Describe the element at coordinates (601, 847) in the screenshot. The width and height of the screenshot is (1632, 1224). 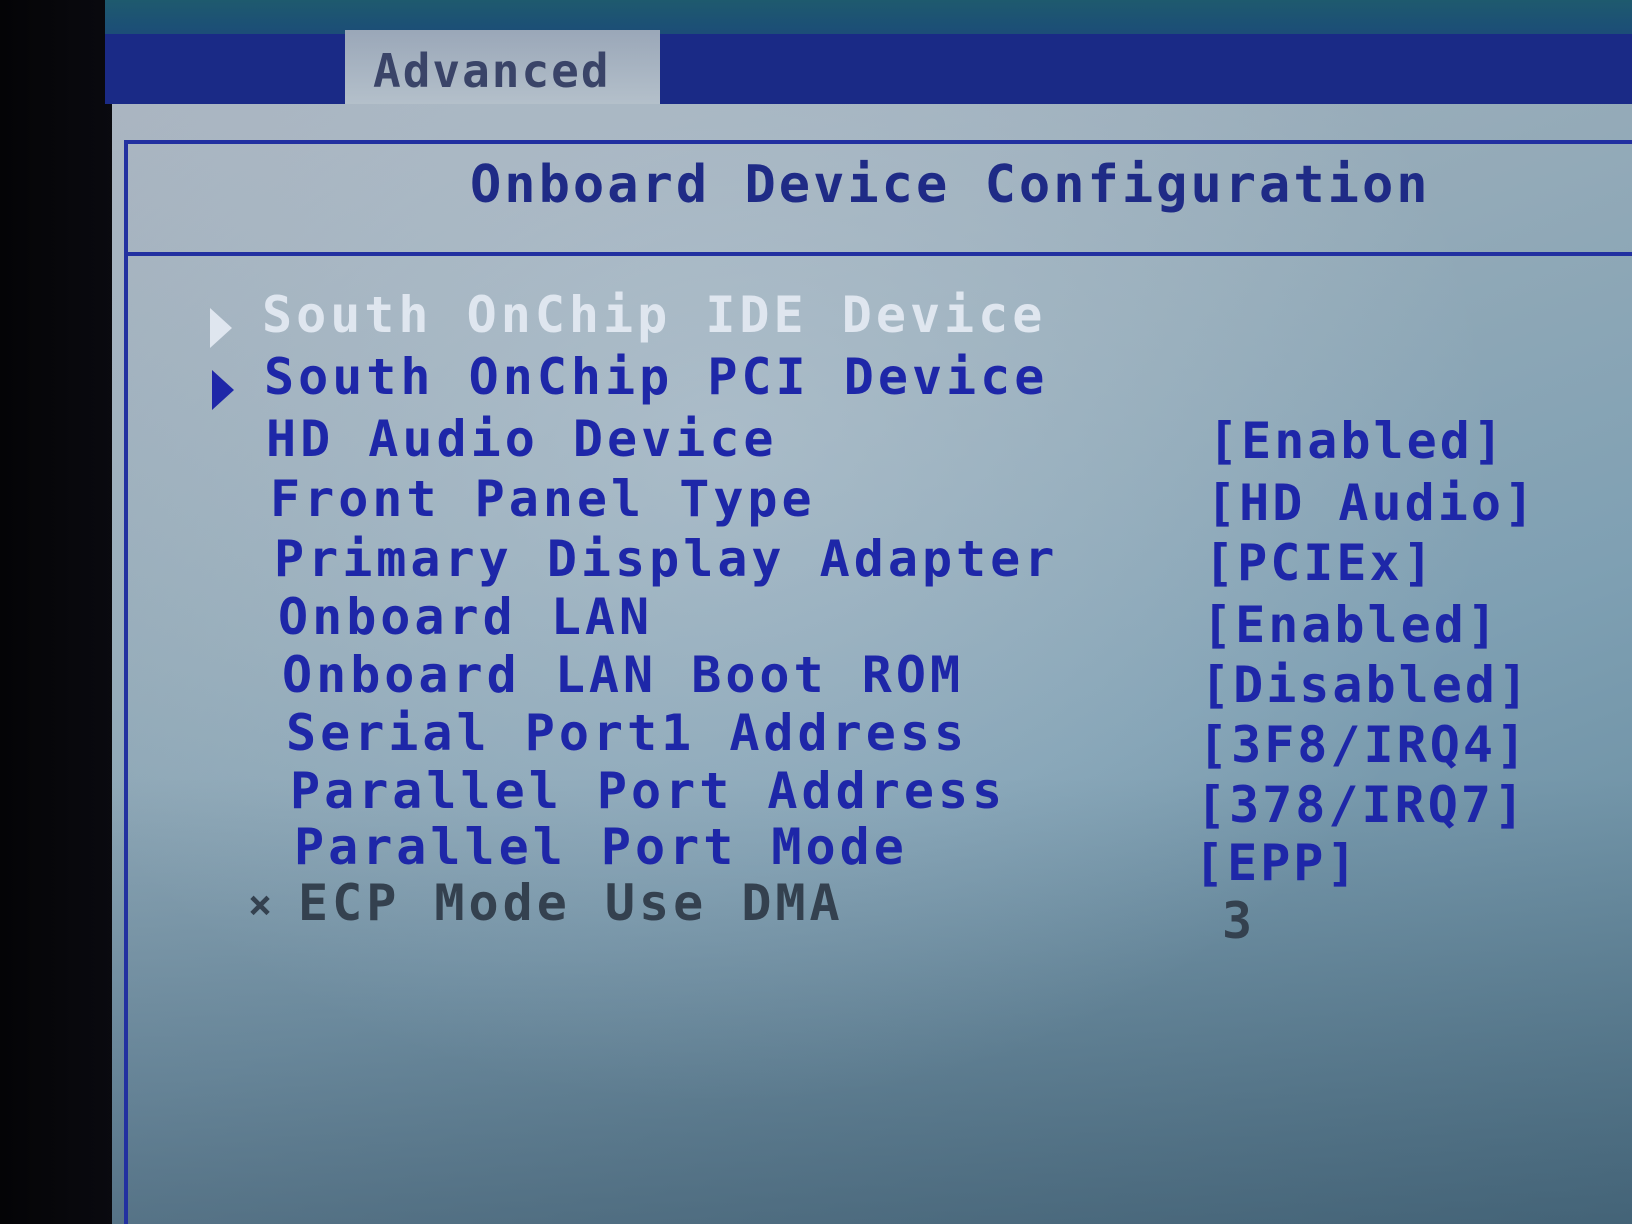
I see `menu-item-parallel-port-mode: Parallel Port Mode` at that location.